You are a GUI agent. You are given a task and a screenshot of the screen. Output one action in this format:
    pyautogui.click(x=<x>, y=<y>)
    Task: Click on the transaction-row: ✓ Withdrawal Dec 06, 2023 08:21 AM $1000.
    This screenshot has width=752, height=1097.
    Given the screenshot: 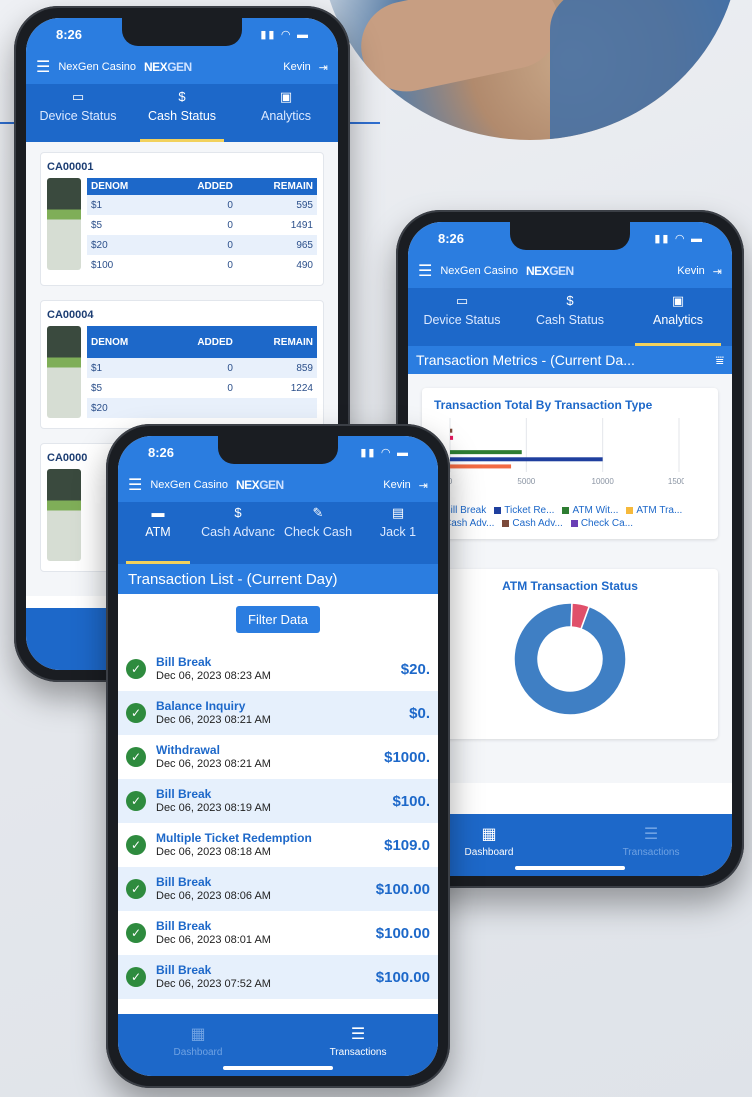 What is the action you would take?
    pyautogui.click(x=278, y=757)
    